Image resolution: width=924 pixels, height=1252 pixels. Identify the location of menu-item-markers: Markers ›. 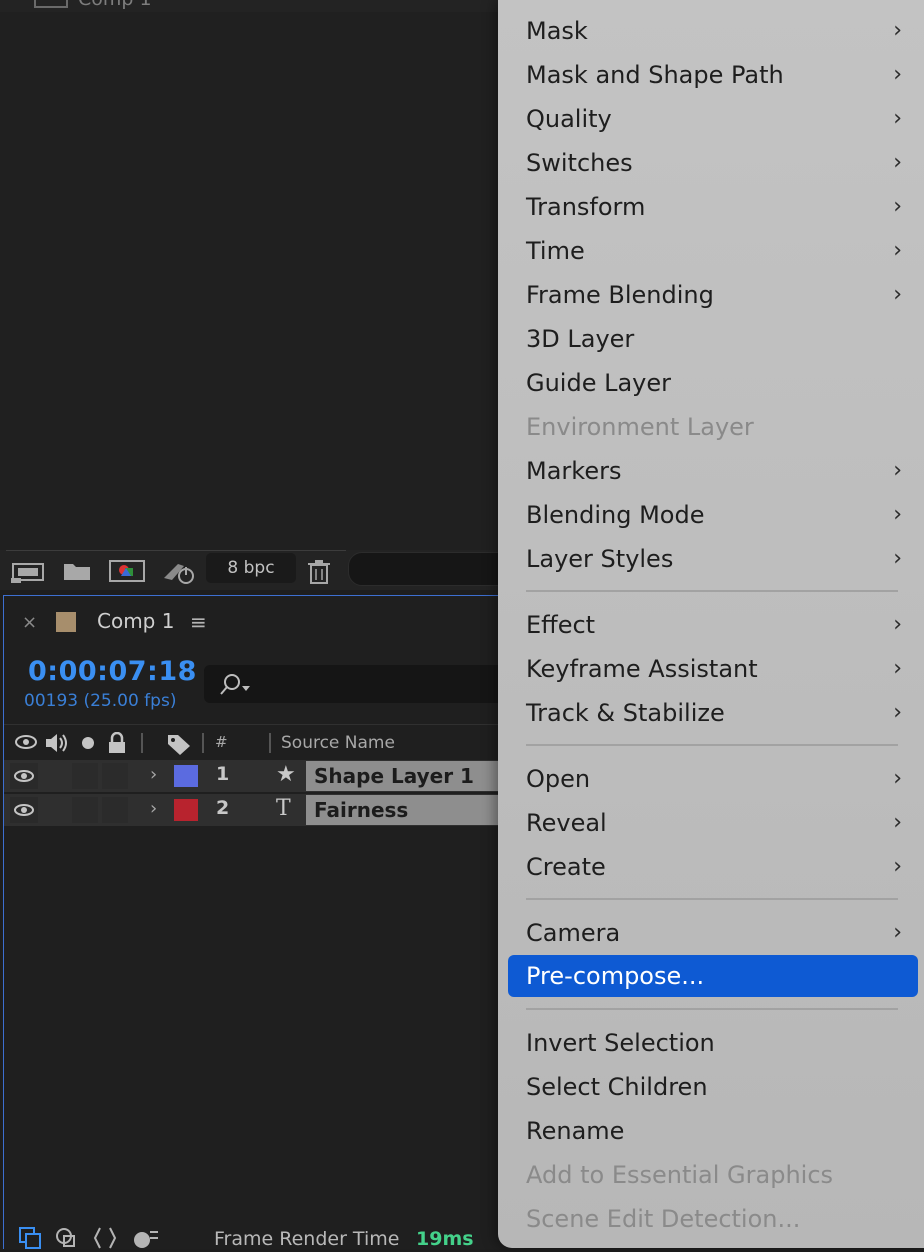
(713, 471).